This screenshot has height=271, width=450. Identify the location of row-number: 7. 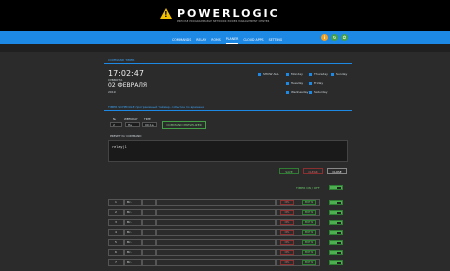
(116, 262).